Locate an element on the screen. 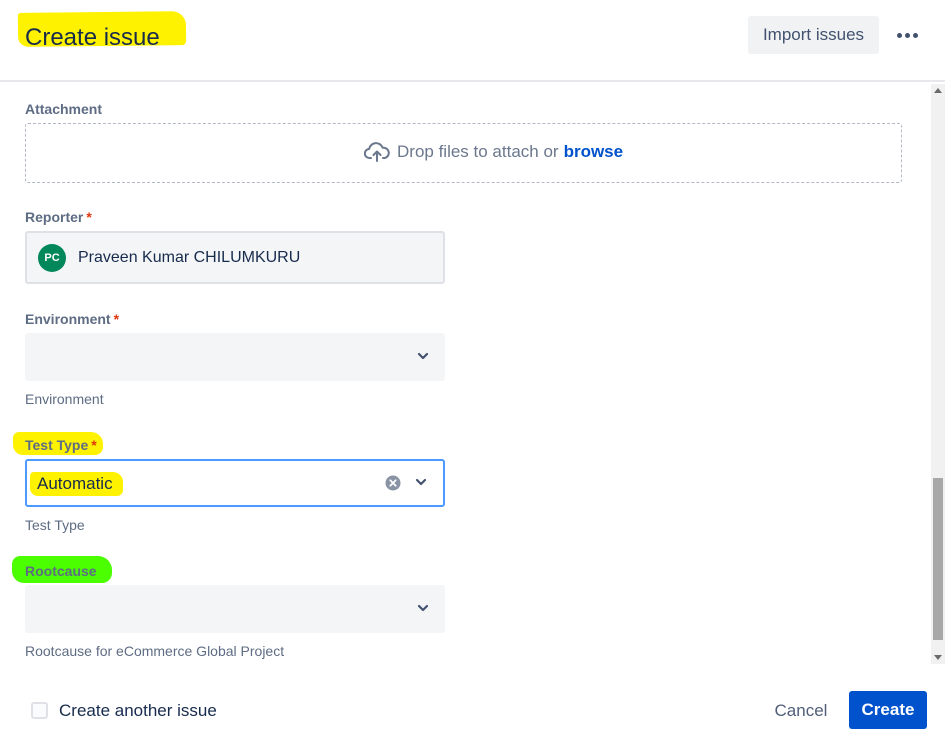  create-button: Create is located at coordinates (888, 710).